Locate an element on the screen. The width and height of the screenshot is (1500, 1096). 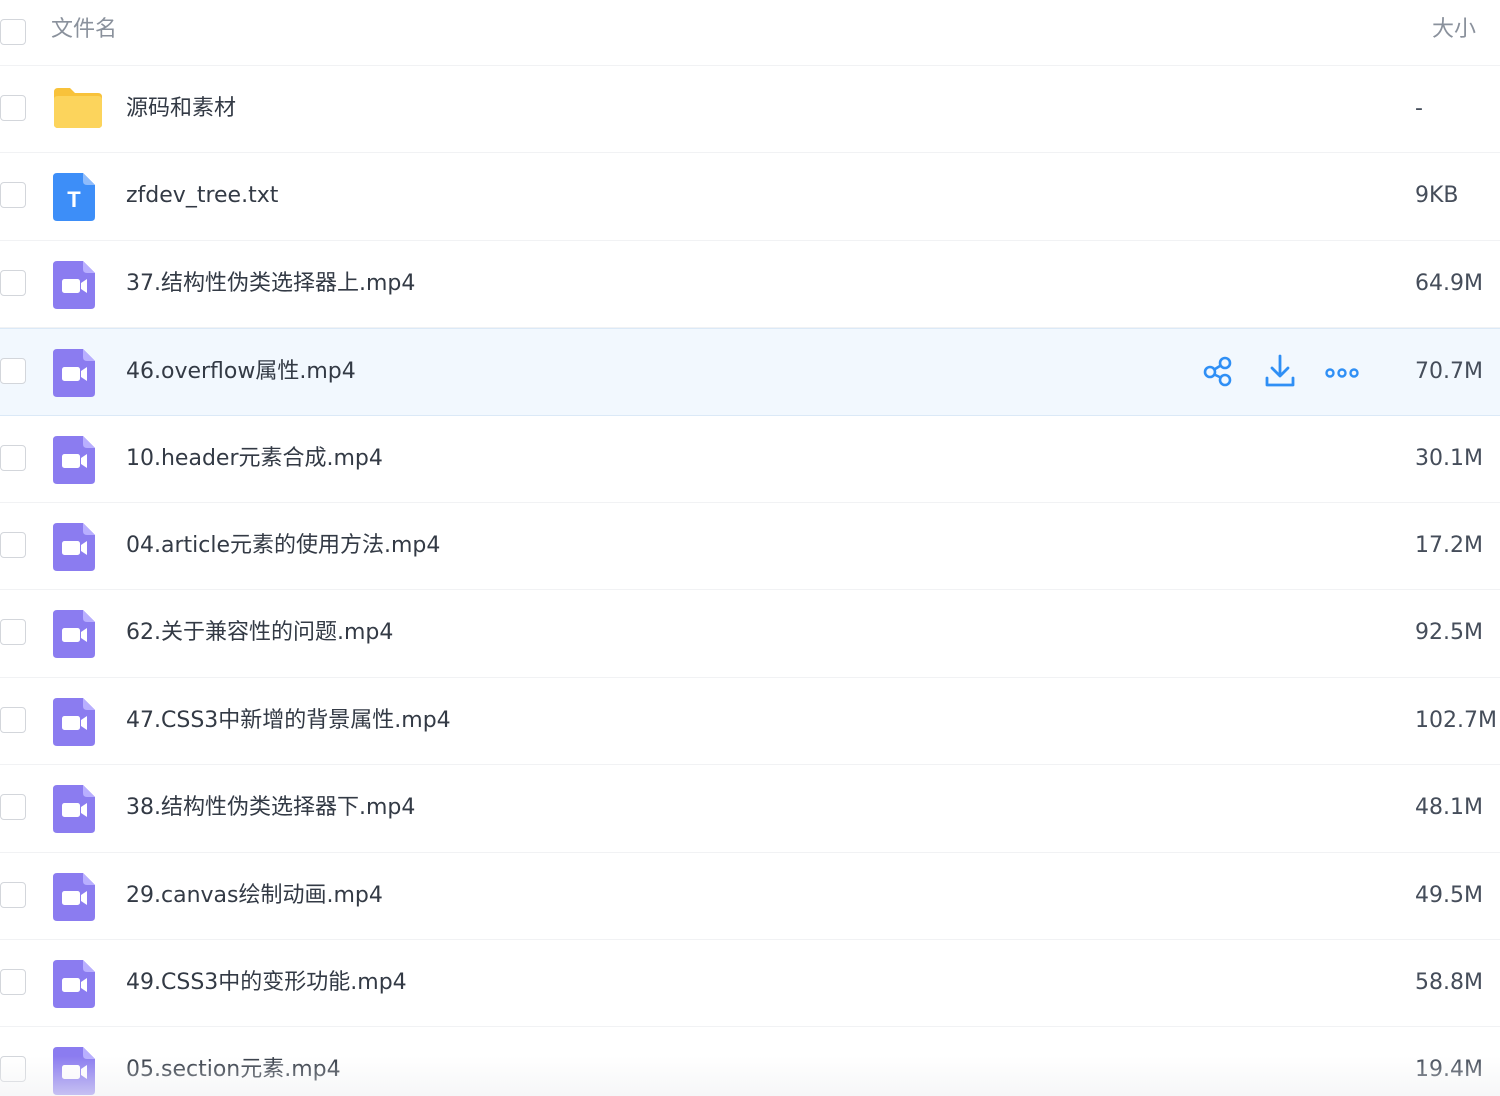
file-name: 37.结构性伪类选择器上.mp4 is located at coordinates (270, 284).